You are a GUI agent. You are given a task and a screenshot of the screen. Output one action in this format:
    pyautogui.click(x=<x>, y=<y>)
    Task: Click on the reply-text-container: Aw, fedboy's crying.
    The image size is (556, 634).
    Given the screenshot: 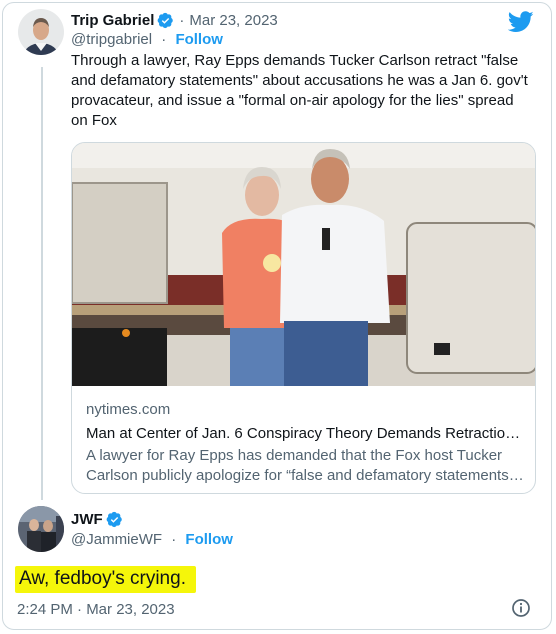 What is the action you would take?
    pyautogui.click(x=105, y=579)
    